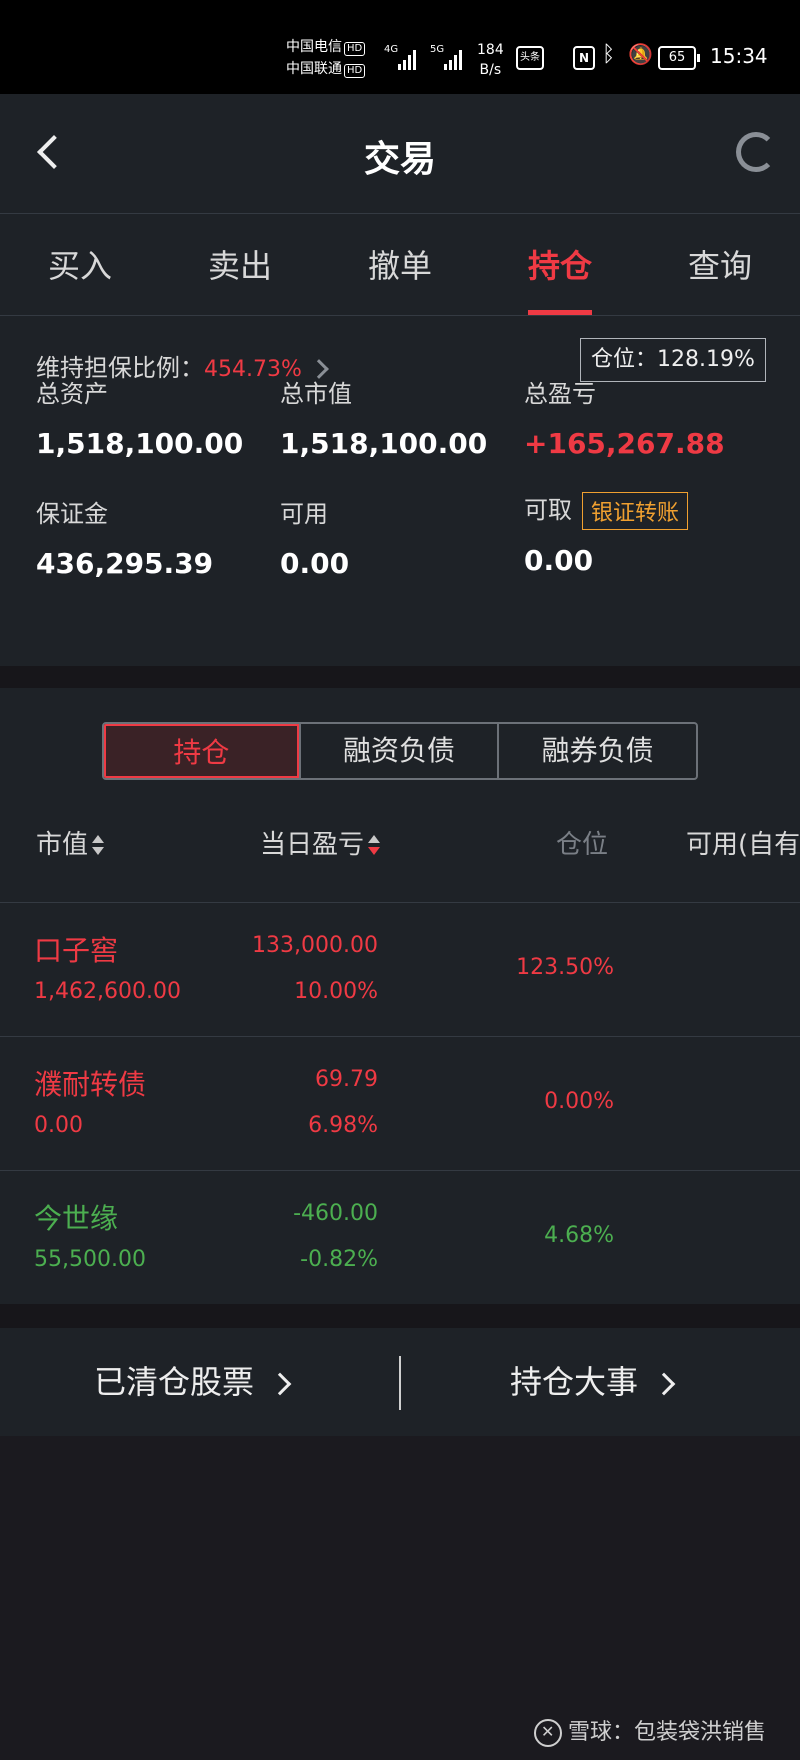 Image resolution: width=800 pixels, height=1760 pixels. I want to click on bluetooth-icon: ᛒ, so click(609, 54).